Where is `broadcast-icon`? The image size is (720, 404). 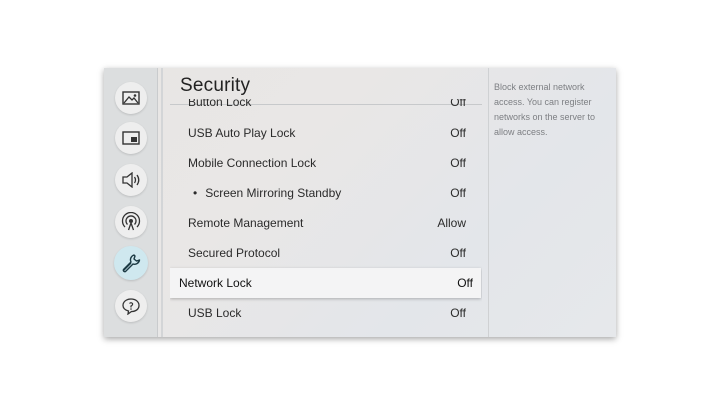
broadcast-icon is located at coordinates (131, 222).